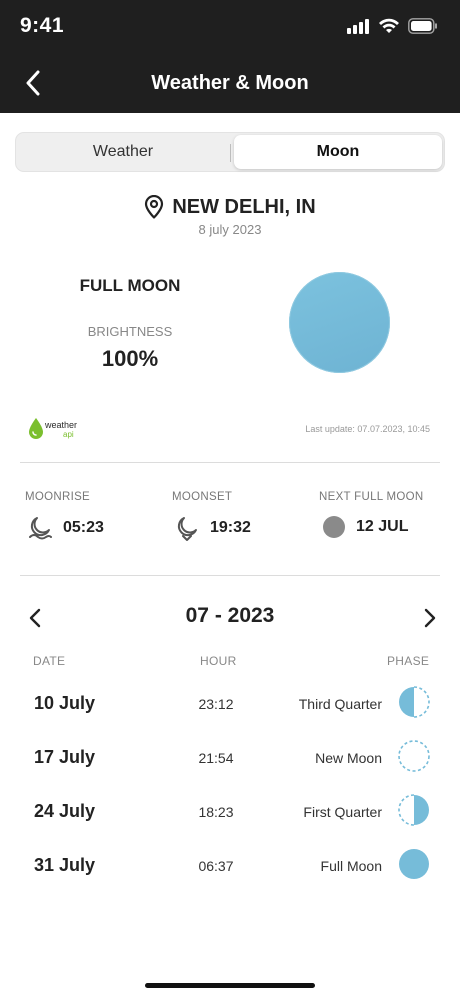 The height and width of the screenshot is (996, 460). I want to click on chevron-right-icon, so click(430, 618).